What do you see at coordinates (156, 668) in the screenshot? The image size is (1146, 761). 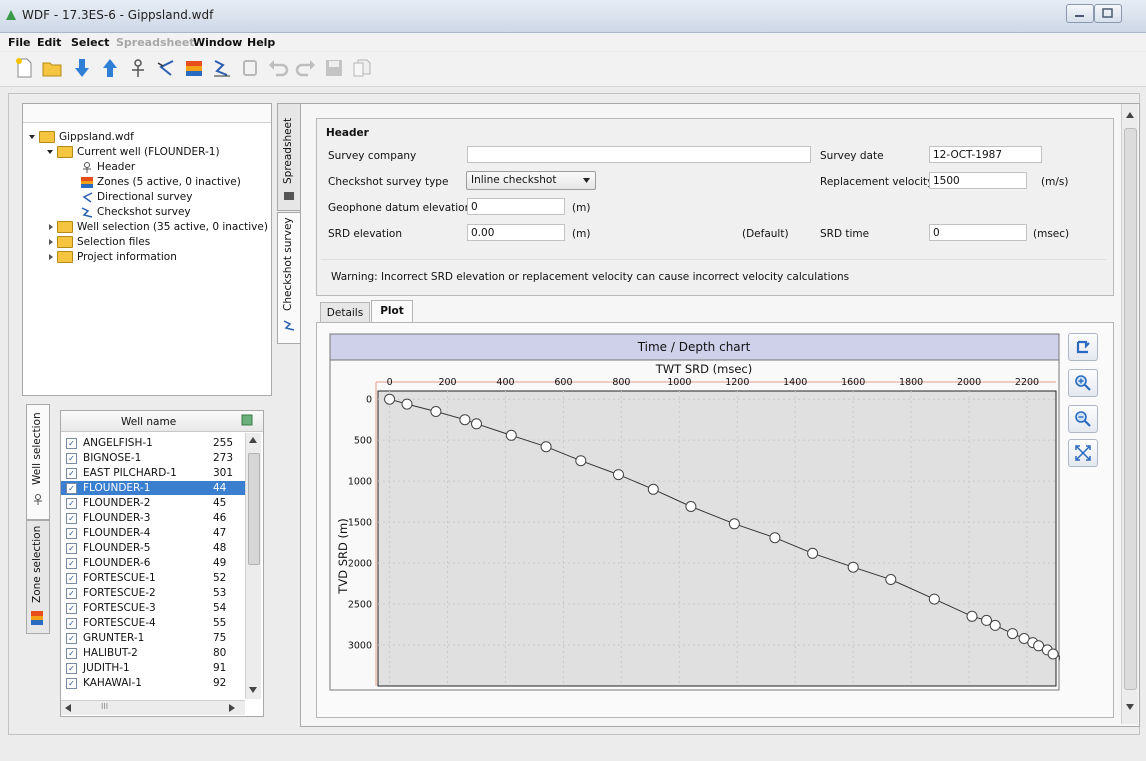 I see `table-row: ✓ JUDITH-1 91` at bounding box center [156, 668].